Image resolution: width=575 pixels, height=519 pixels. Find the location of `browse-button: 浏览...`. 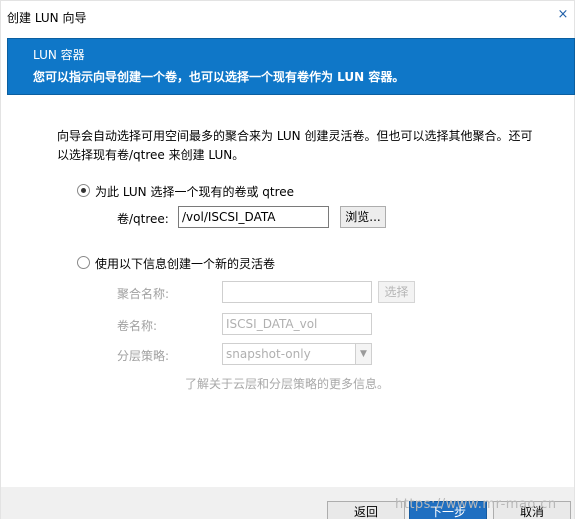

browse-button: 浏览... is located at coordinates (363, 217).